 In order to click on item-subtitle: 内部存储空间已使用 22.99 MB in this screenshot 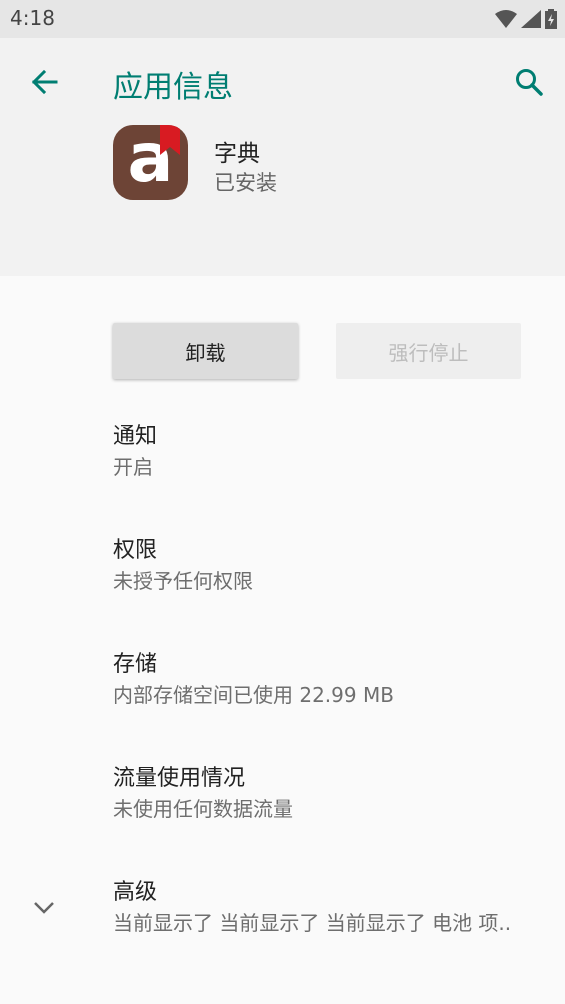, I will do `click(253, 695)`.